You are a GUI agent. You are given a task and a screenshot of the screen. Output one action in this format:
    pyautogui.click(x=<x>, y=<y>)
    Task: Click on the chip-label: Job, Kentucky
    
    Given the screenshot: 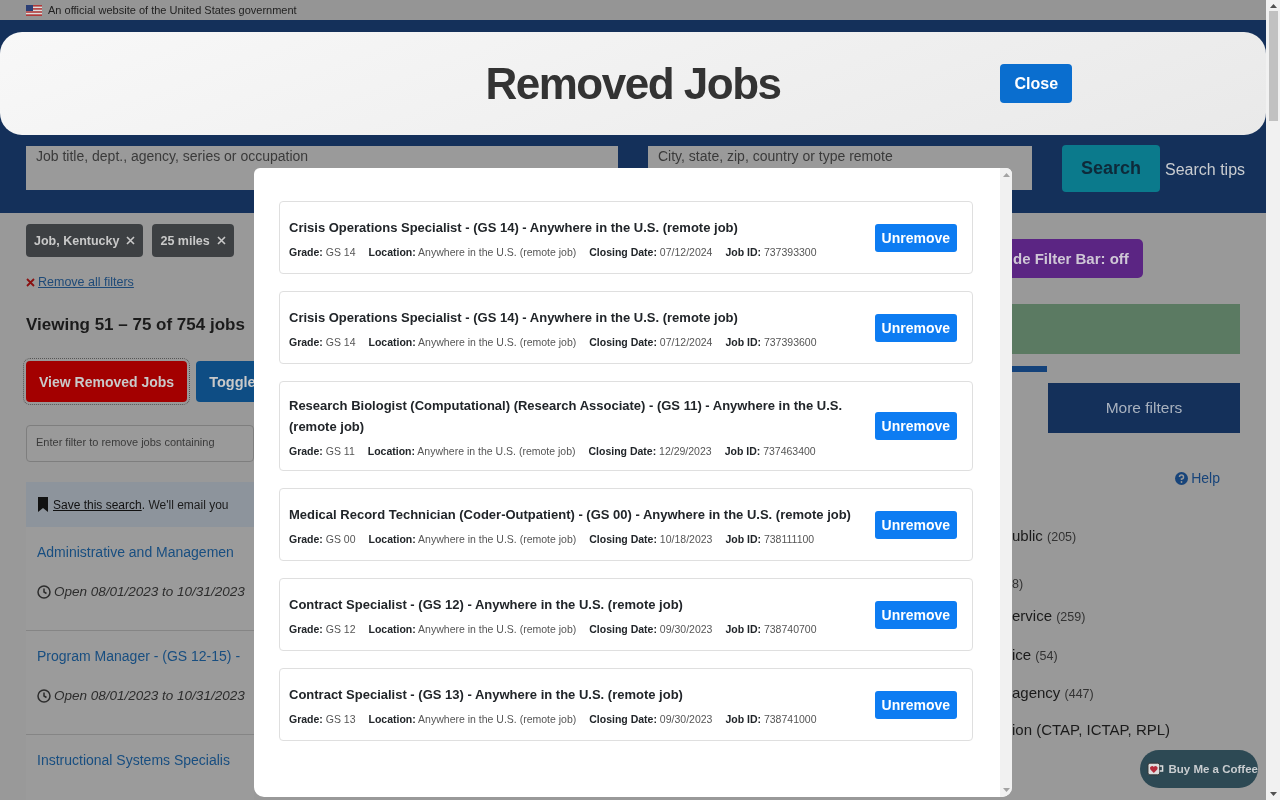 What is the action you would take?
    pyautogui.click(x=77, y=240)
    